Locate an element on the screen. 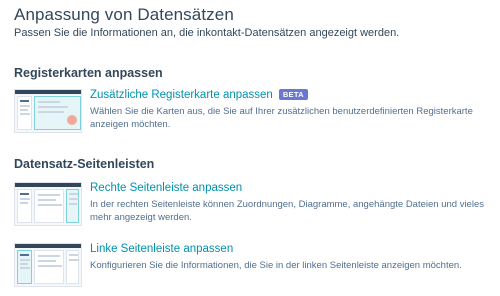  additional-tab-preview-thumbnail is located at coordinates (48, 111).